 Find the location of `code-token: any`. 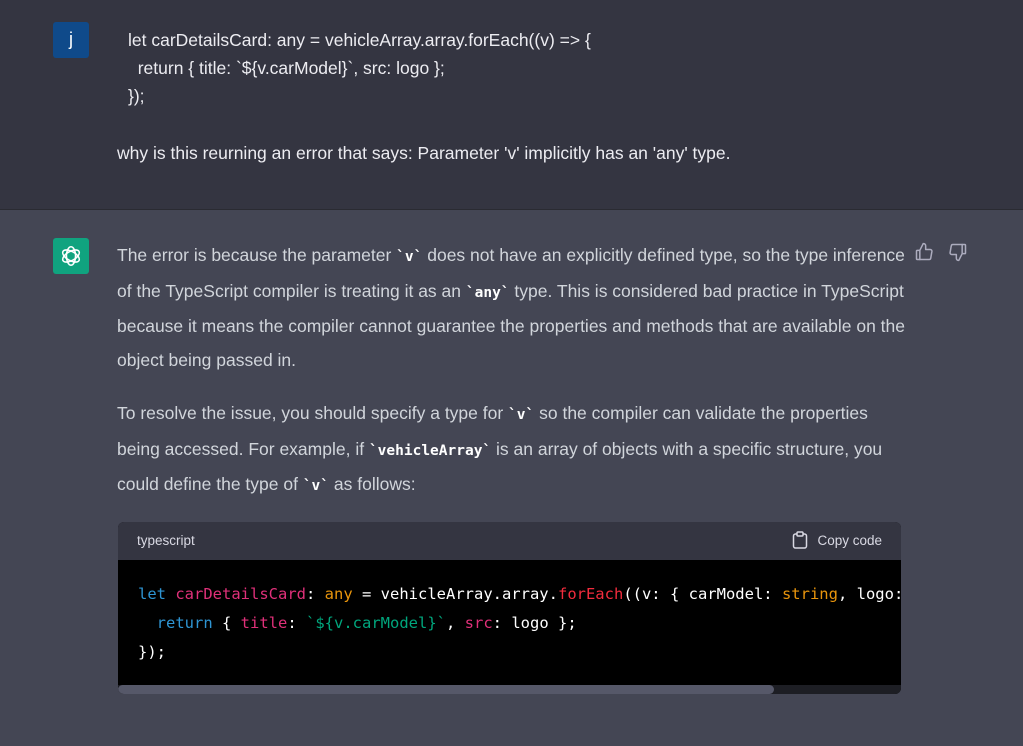

code-token: any is located at coordinates (338, 594).